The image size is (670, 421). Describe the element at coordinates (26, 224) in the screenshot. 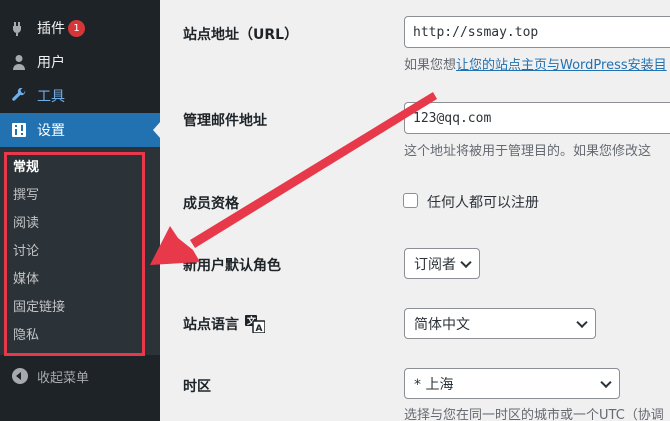

I see `submenu-reading: 阅读` at that location.